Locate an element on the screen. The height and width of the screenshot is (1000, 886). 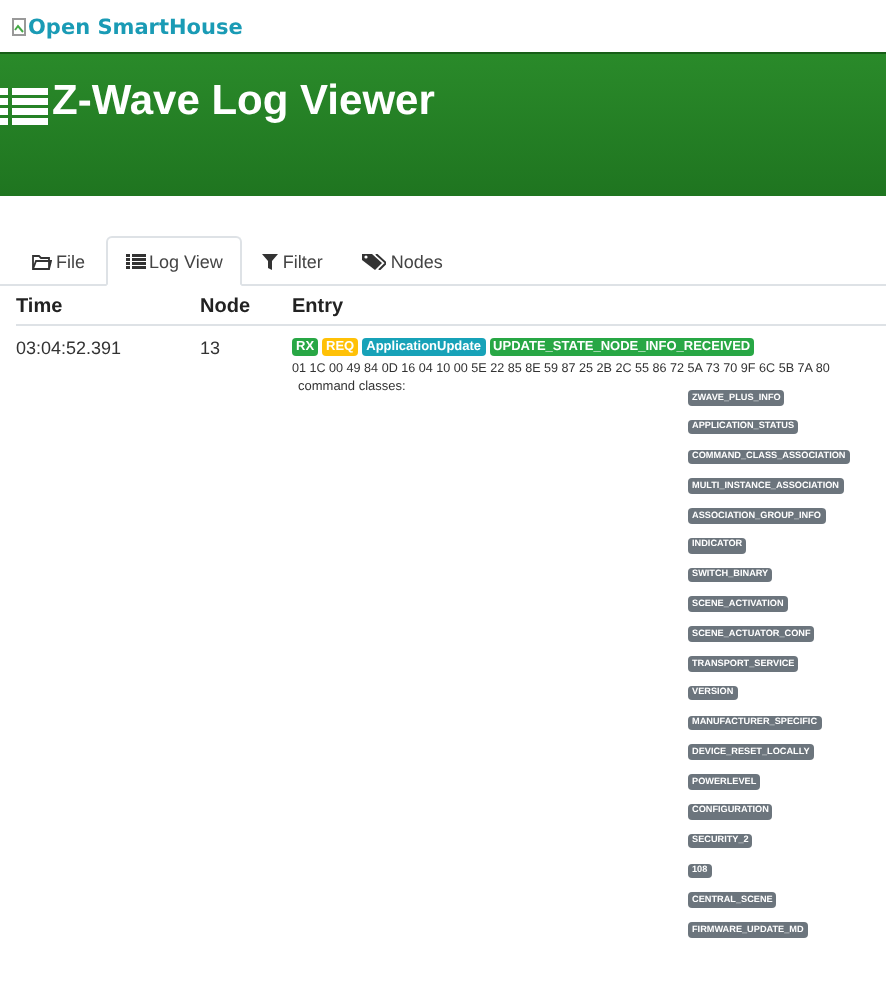
tab: Nodes is located at coordinates (402, 261).